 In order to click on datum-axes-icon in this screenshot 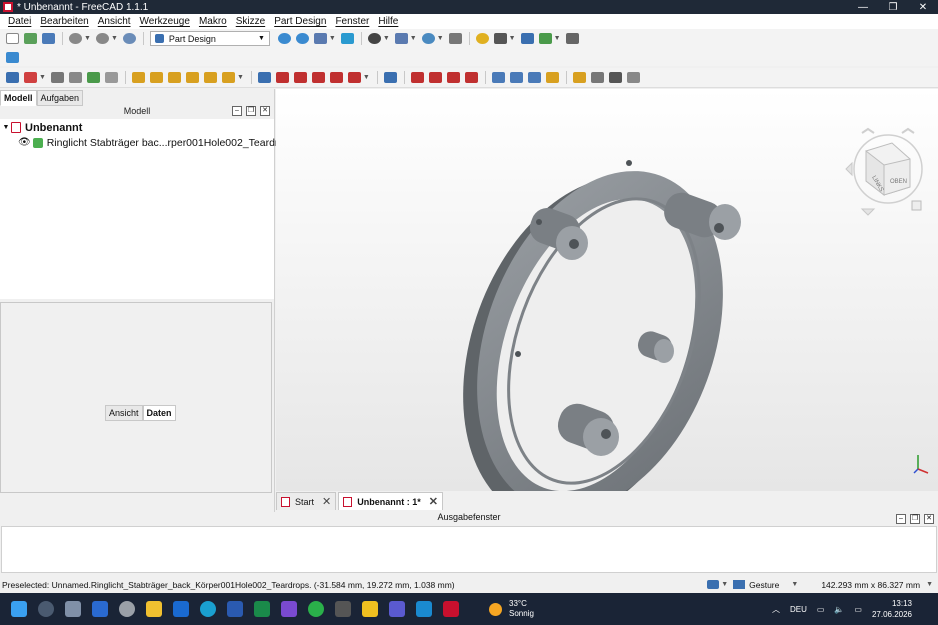, I will do `click(500, 38)`.